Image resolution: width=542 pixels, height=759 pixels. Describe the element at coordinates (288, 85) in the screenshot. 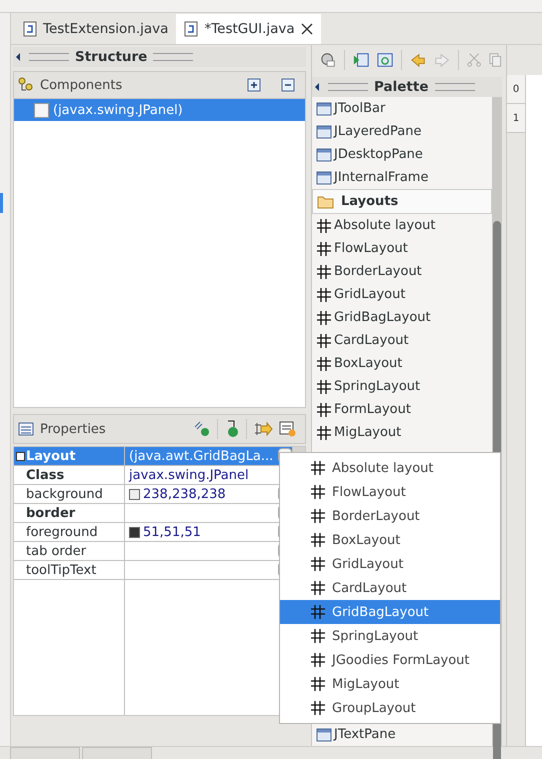

I see `collapse-all-icon` at that location.